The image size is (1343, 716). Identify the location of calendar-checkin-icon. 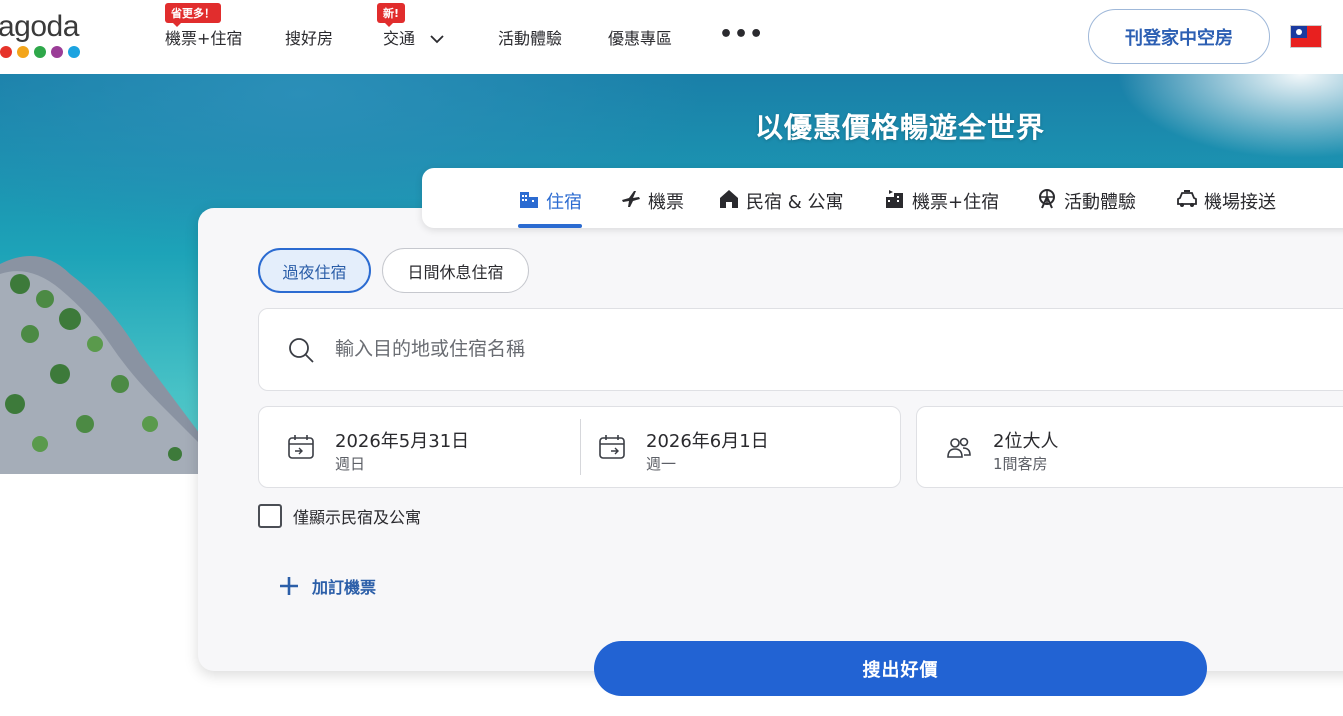
(301, 447).